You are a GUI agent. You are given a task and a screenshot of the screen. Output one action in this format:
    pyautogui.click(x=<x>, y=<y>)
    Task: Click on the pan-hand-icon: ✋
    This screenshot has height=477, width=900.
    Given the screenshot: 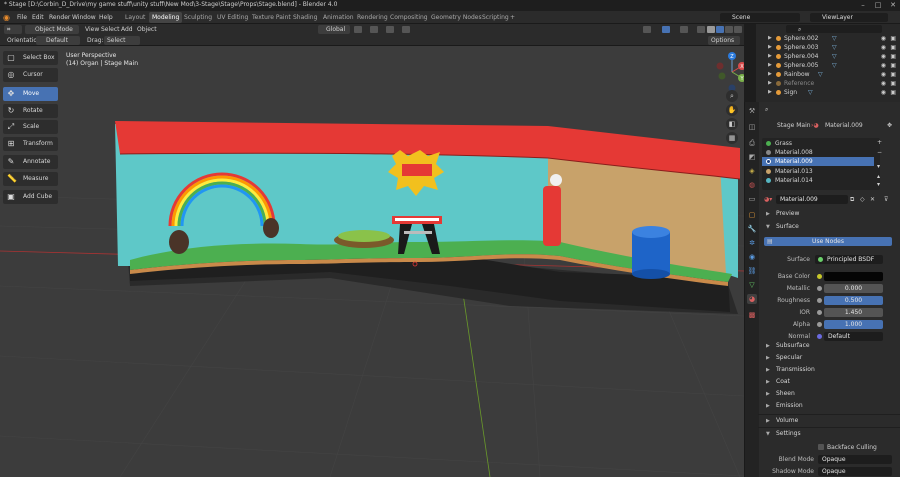 What is the action you would take?
    pyautogui.click(x=732, y=110)
    